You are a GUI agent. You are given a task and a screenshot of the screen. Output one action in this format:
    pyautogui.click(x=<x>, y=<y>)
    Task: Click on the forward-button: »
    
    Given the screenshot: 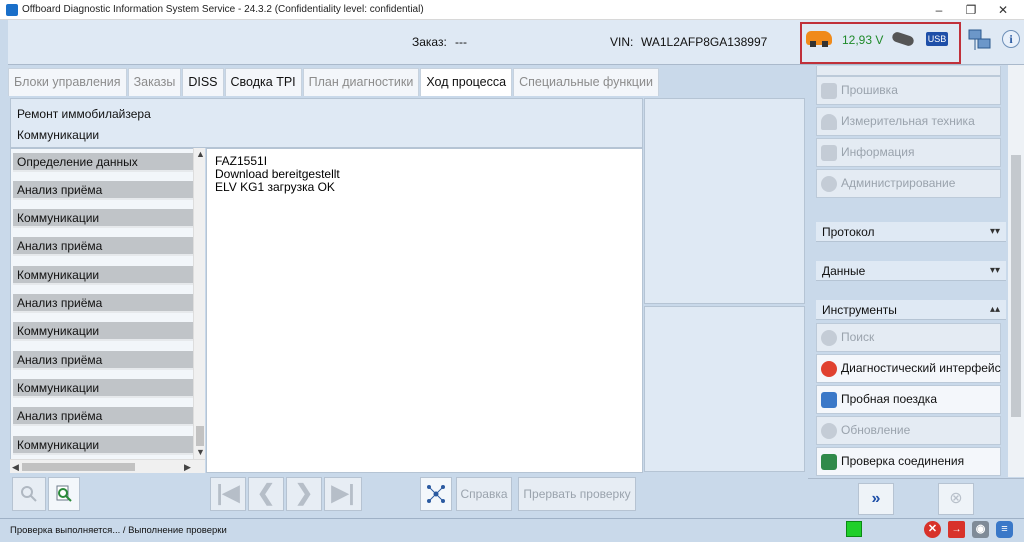 What is the action you would take?
    pyautogui.click(x=876, y=499)
    